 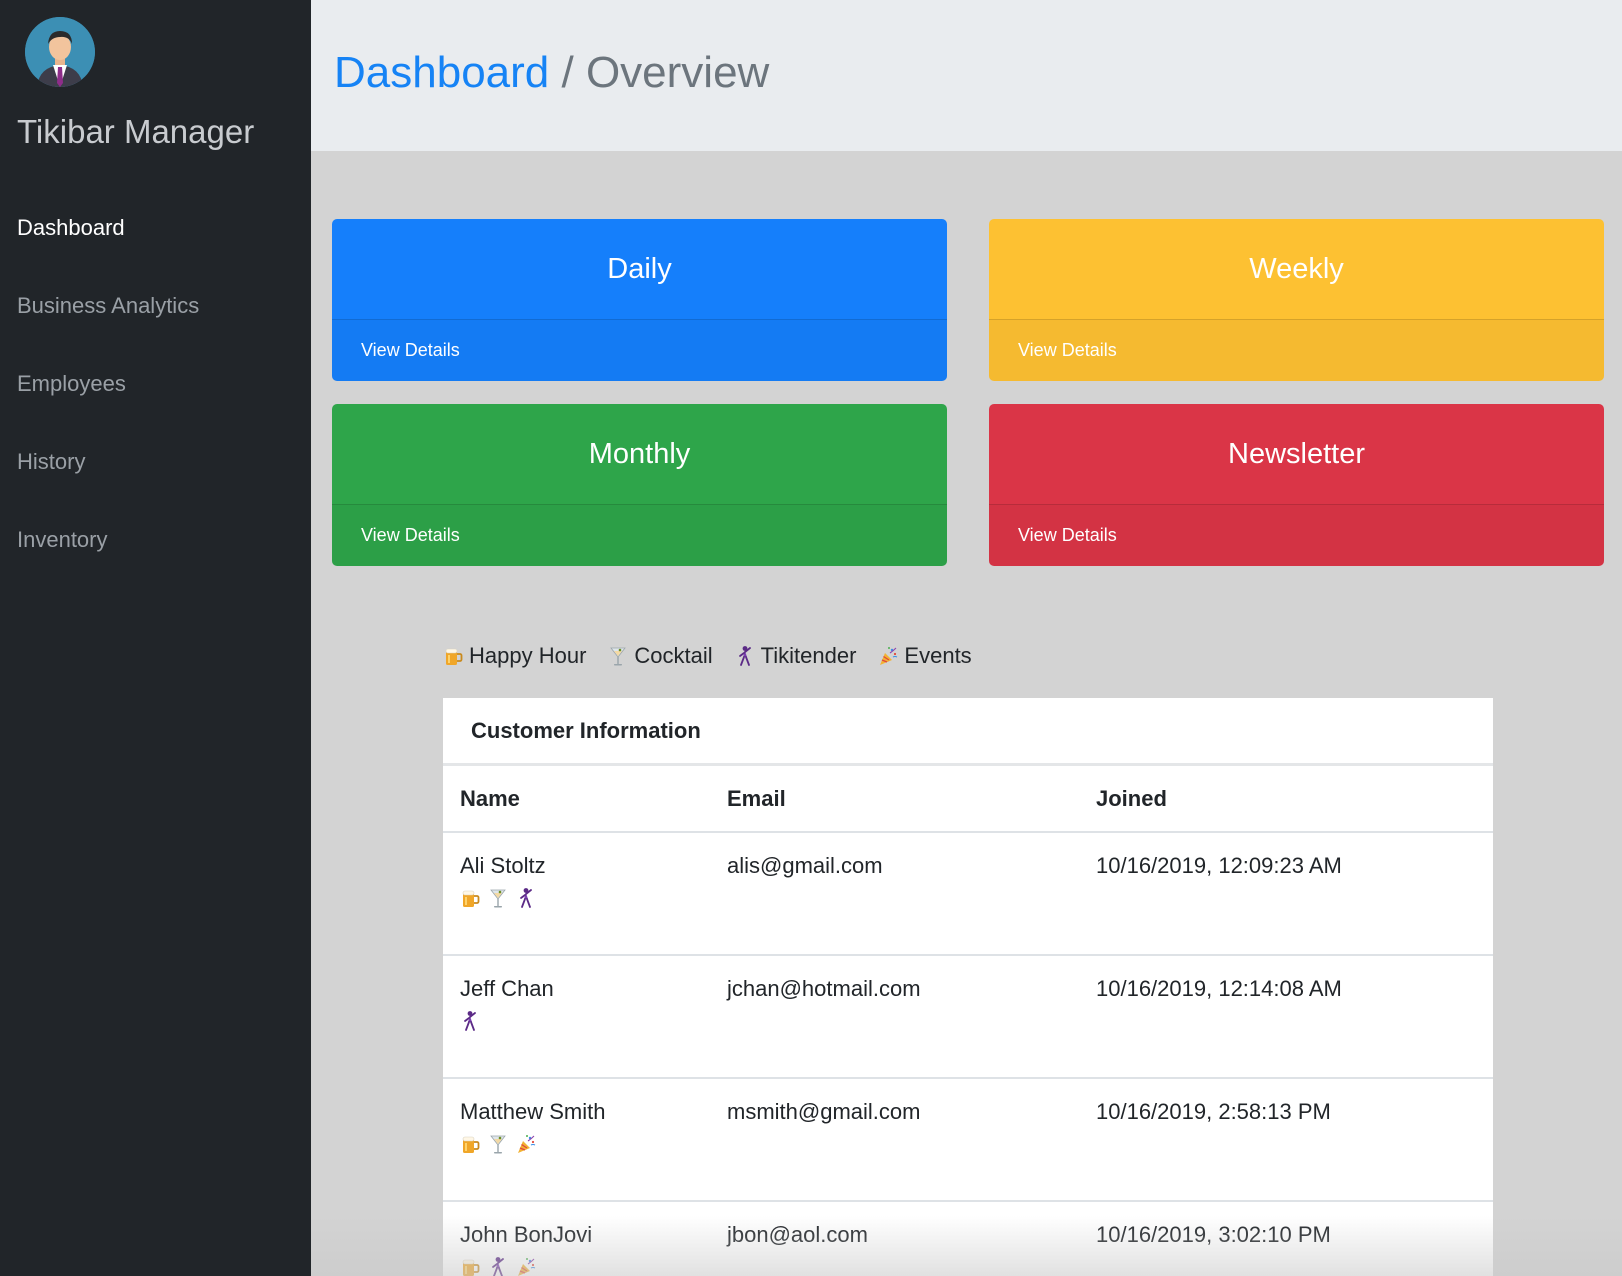 I want to click on avatar, so click(x=60, y=52).